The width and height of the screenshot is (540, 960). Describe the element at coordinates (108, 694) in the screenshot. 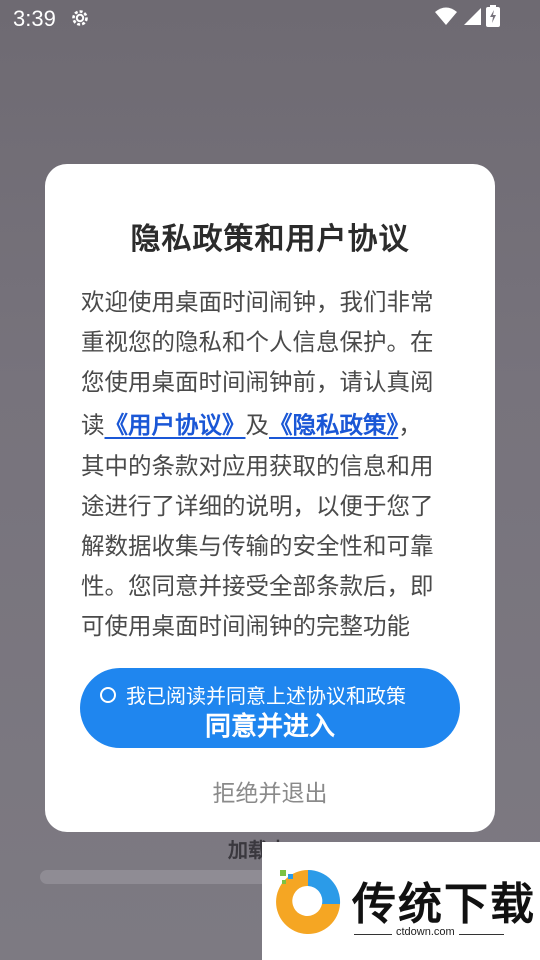

I see `radio-unchecked-icon` at that location.